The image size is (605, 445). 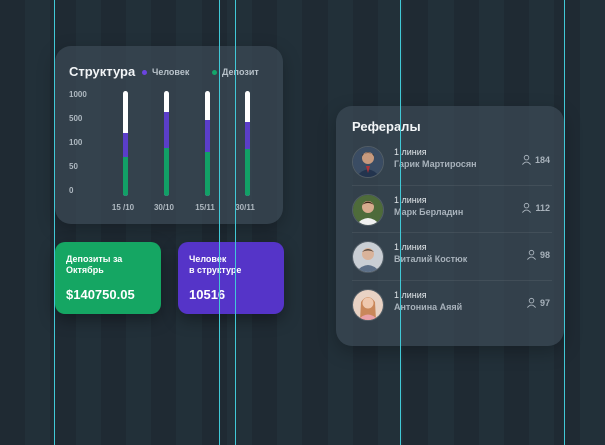 I want to click on referral-row: 1 линия Антонина Аяяй 97, so click(x=452, y=304).